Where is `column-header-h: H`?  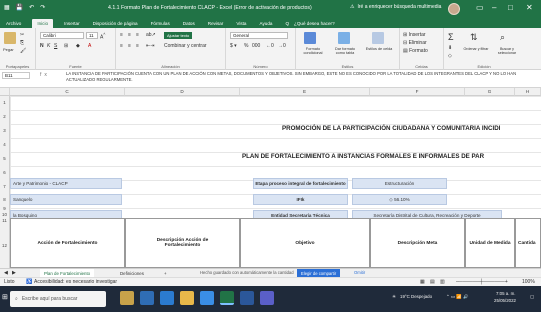
column-header-h: H is located at coordinates (528, 92).